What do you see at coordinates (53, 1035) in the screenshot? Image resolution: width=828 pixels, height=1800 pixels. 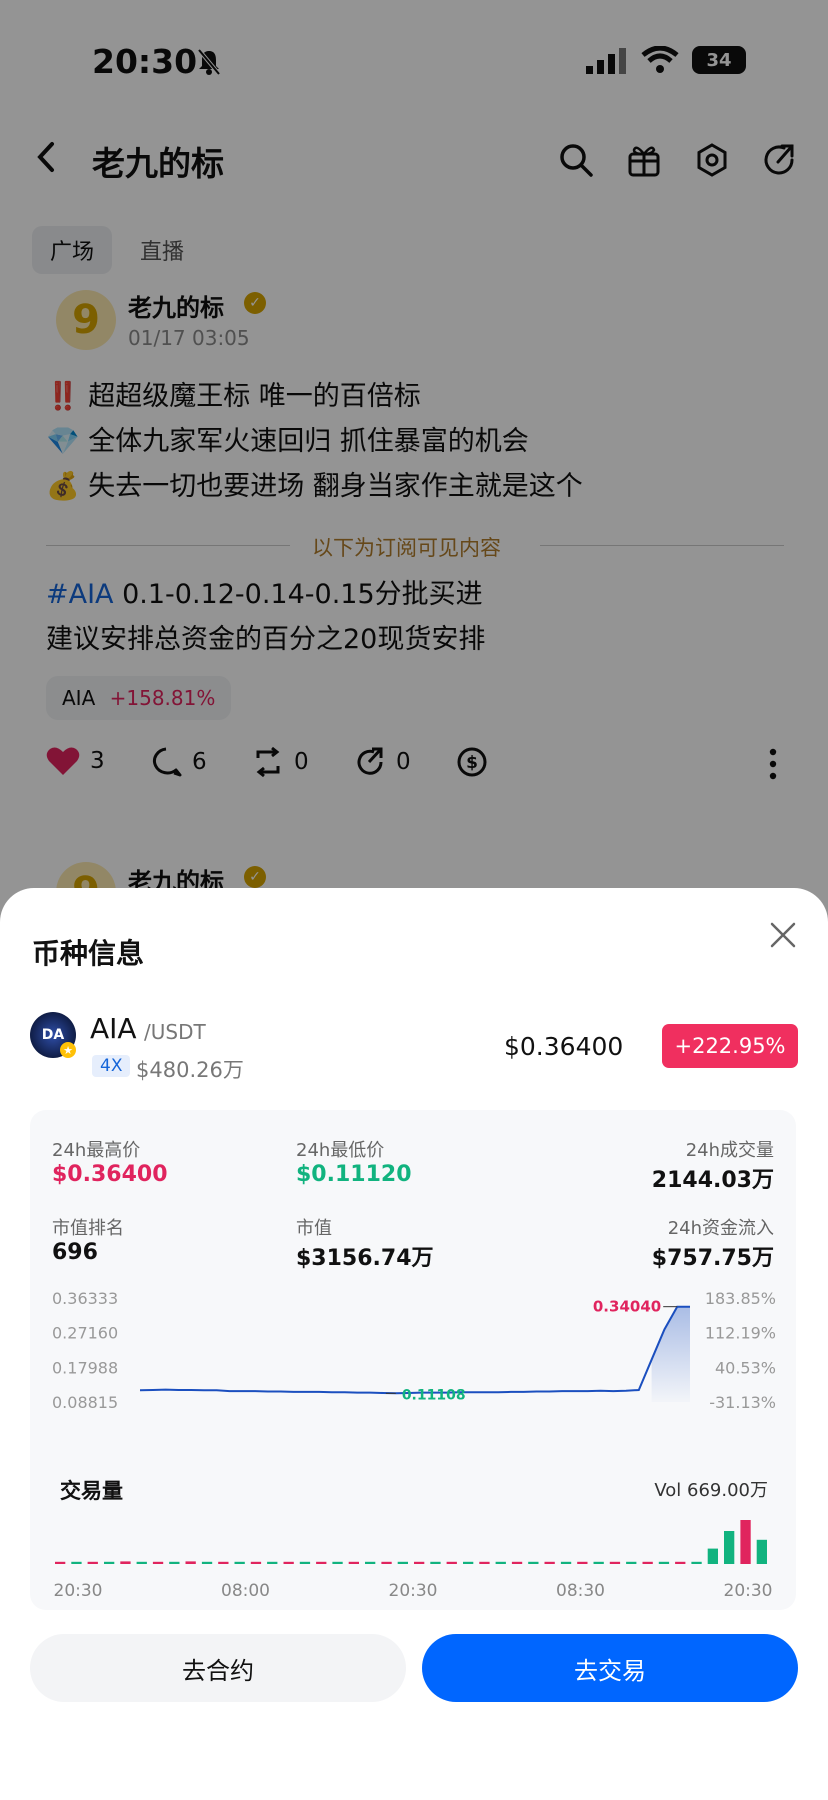 I see `coin-logo-text: DA` at bounding box center [53, 1035].